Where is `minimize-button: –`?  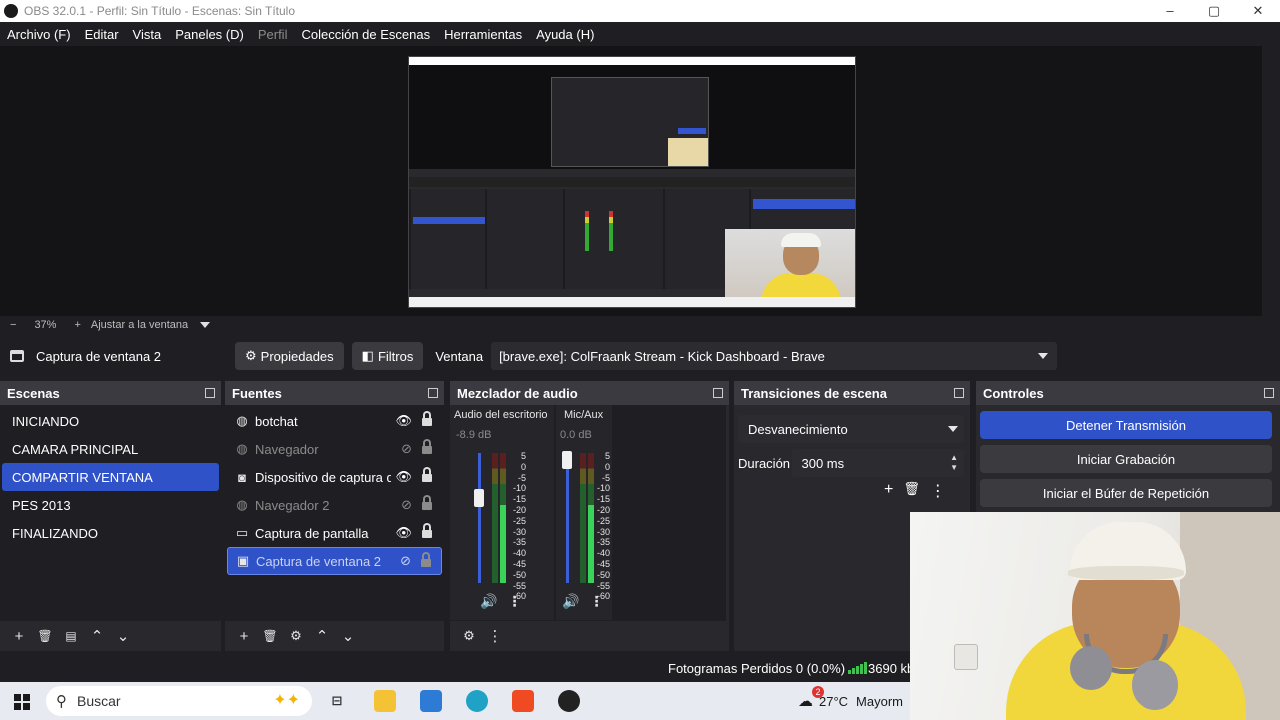 minimize-button: – is located at coordinates (1170, 11).